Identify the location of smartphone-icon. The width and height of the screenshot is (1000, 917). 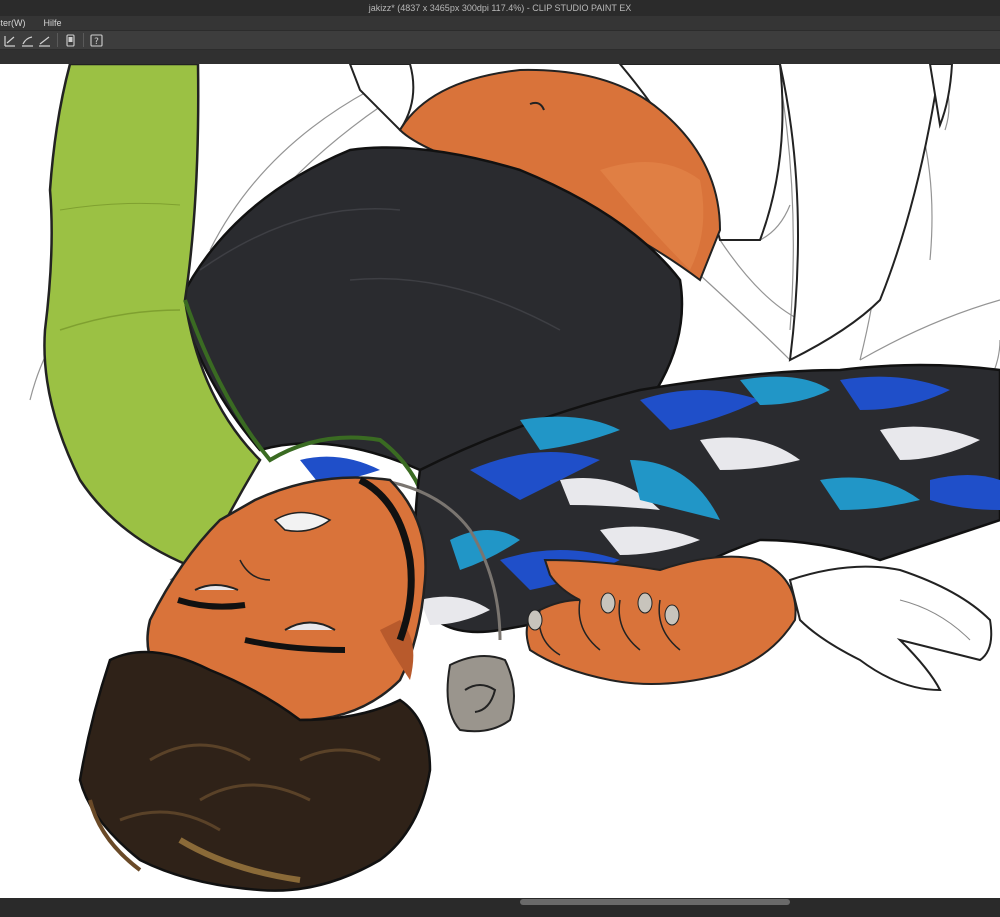
(70, 40).